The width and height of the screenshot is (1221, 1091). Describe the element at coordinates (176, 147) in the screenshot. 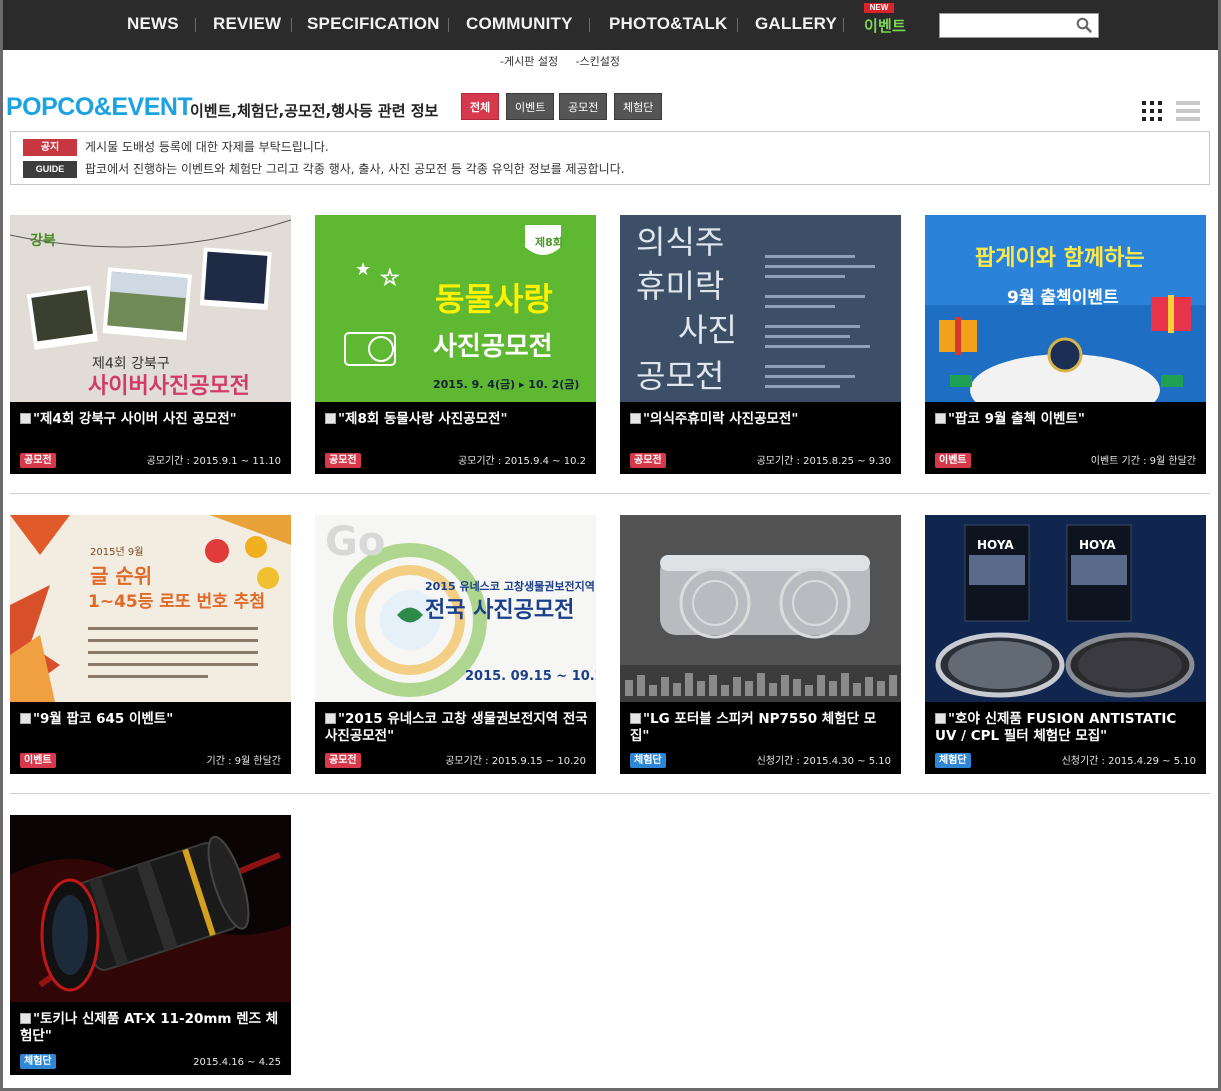

I see `notice-row: 공지 게시물 도배성 등록에 대한 자제를 부탁드립니다.` at that location.